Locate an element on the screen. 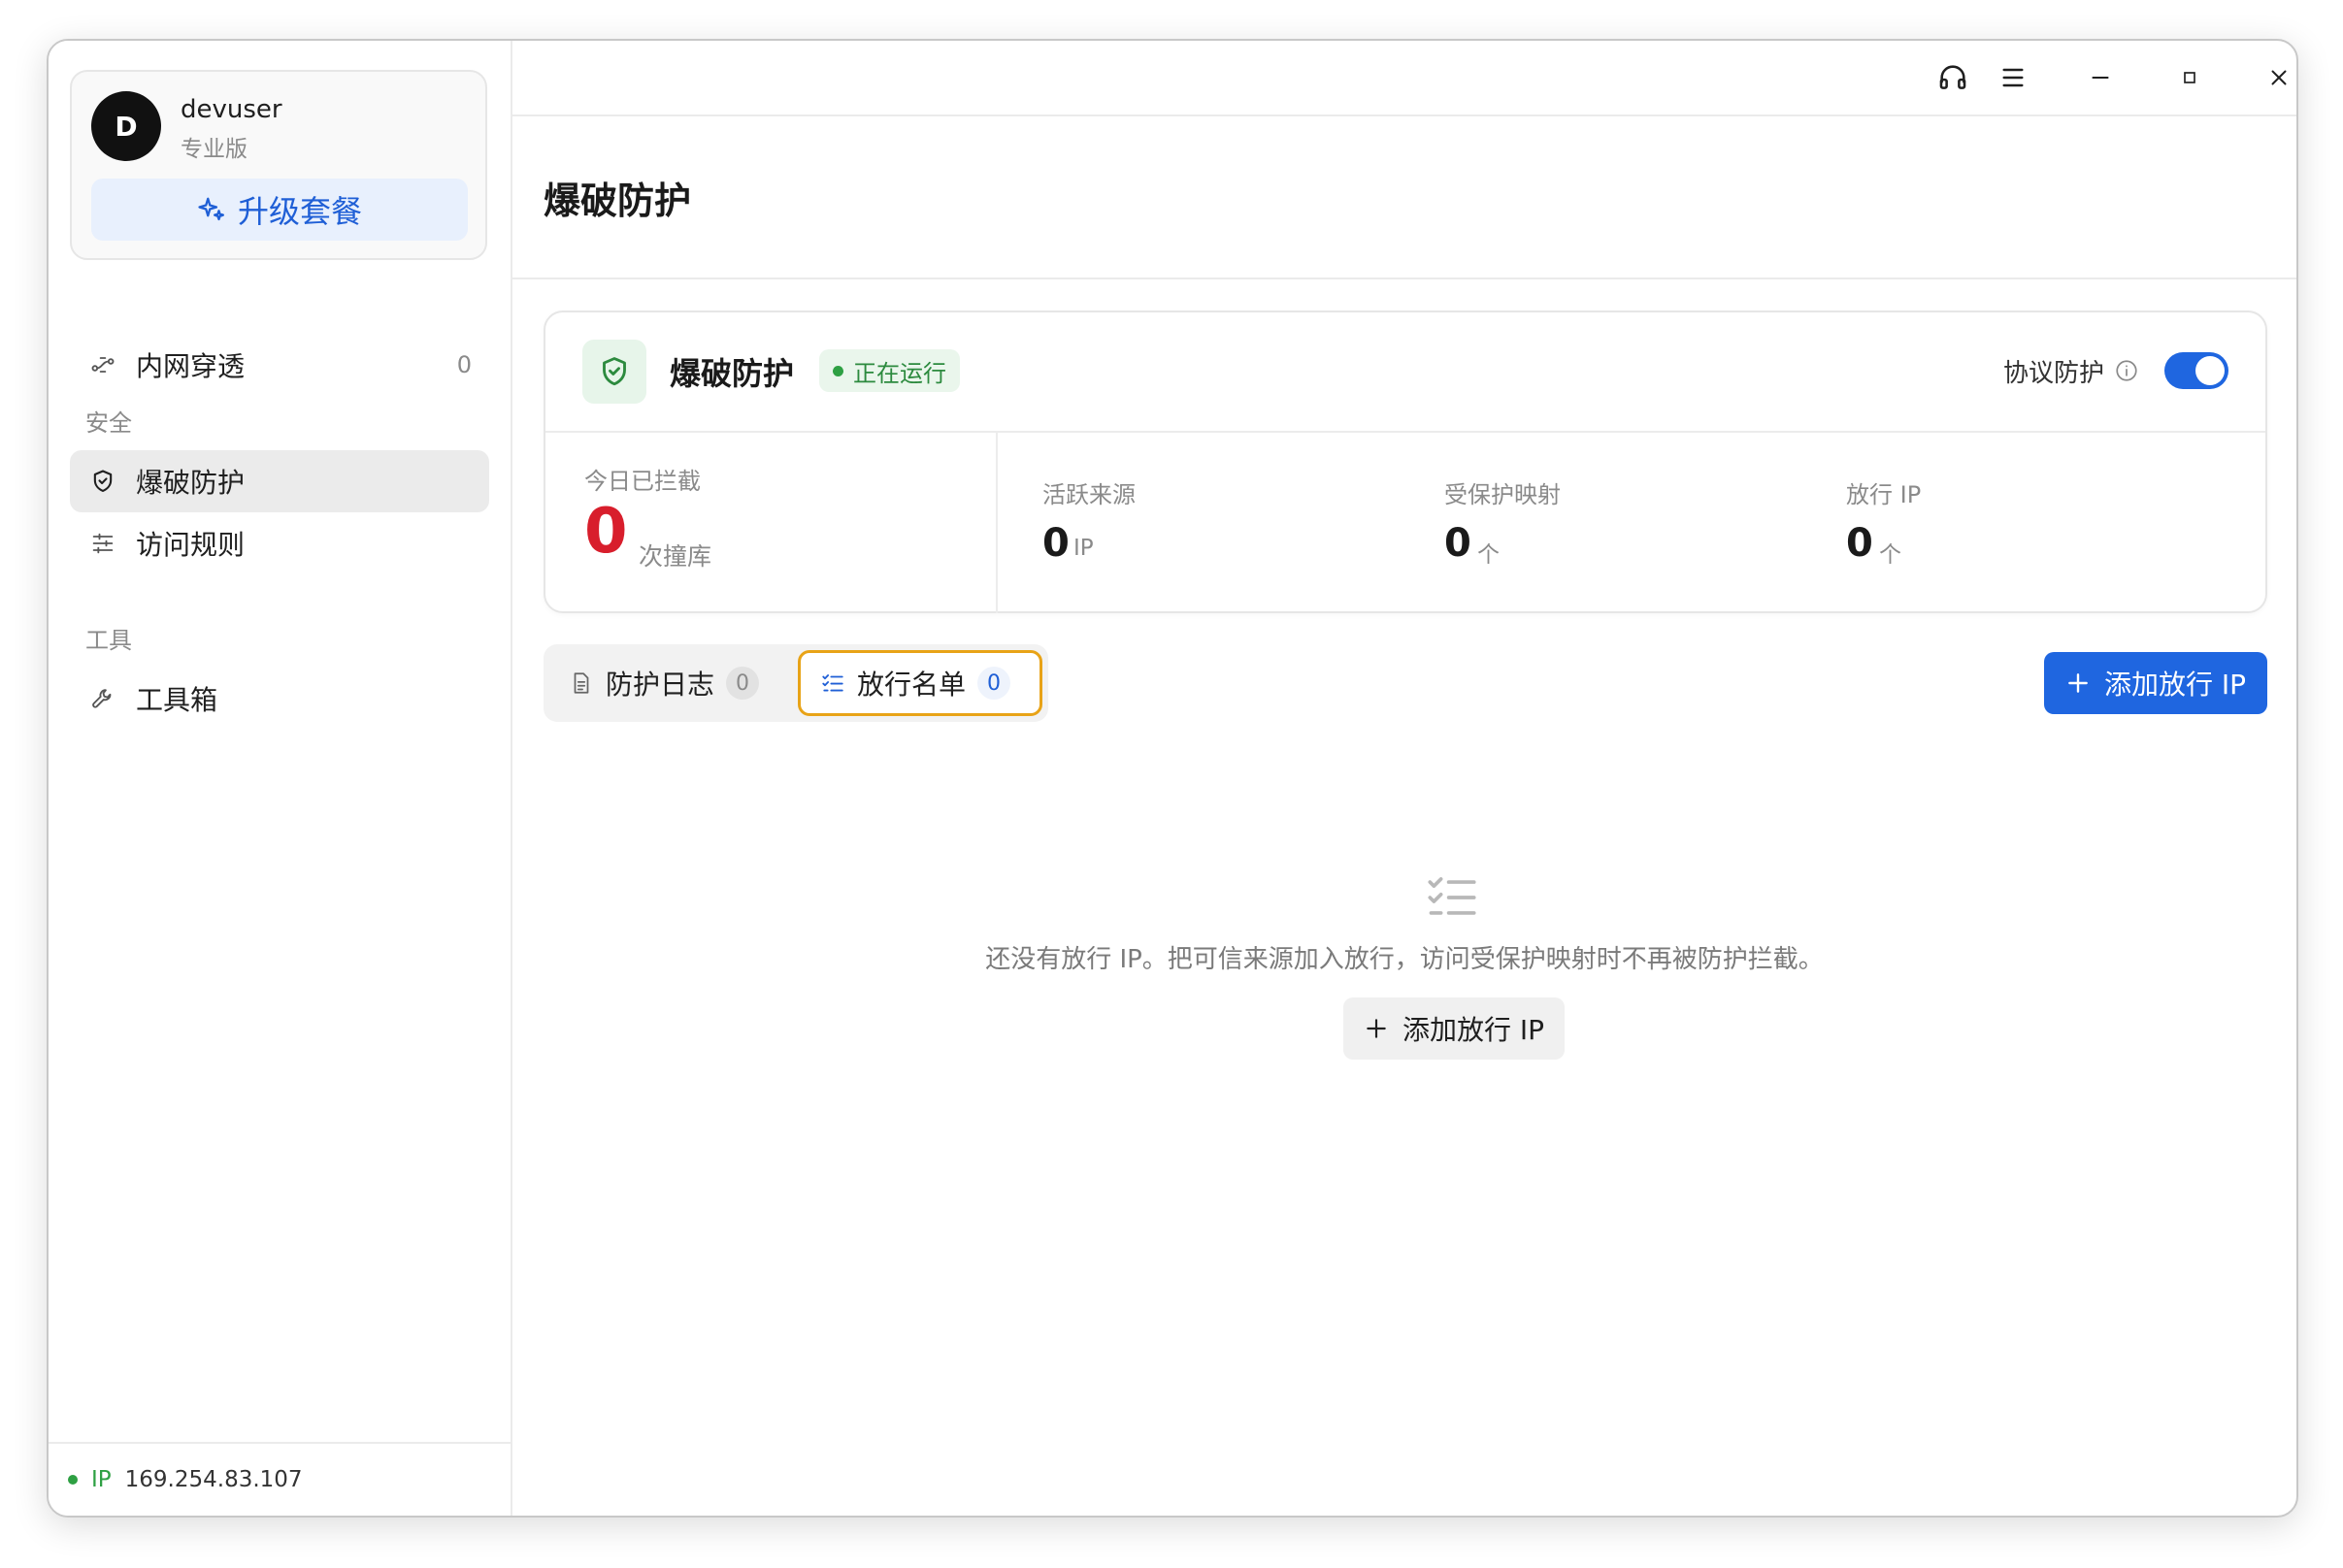 This screenshot has height=1568, width=2343. sidebar-item-label: 工具箱 is located at coordinates (177, 700).